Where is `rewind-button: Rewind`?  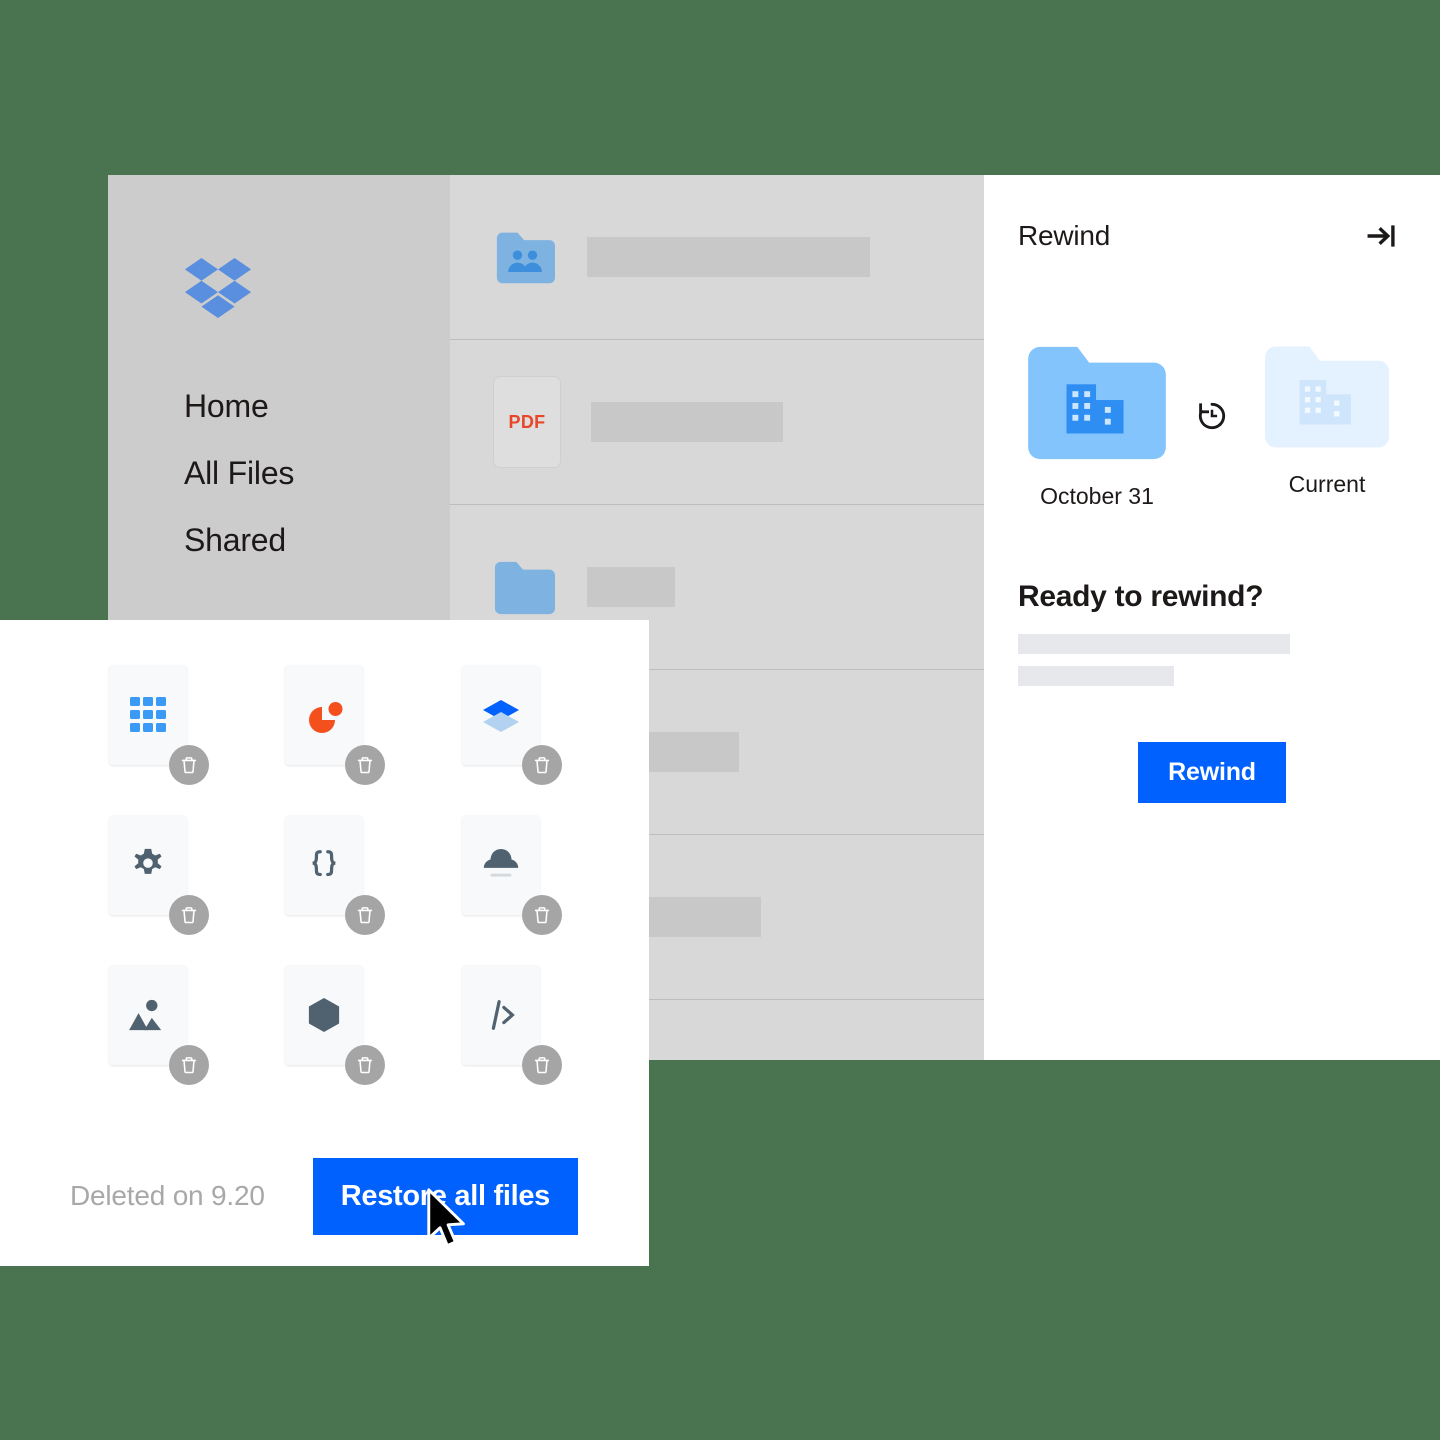 rewind-button: Rewind is located at coordinates (1212, 772).